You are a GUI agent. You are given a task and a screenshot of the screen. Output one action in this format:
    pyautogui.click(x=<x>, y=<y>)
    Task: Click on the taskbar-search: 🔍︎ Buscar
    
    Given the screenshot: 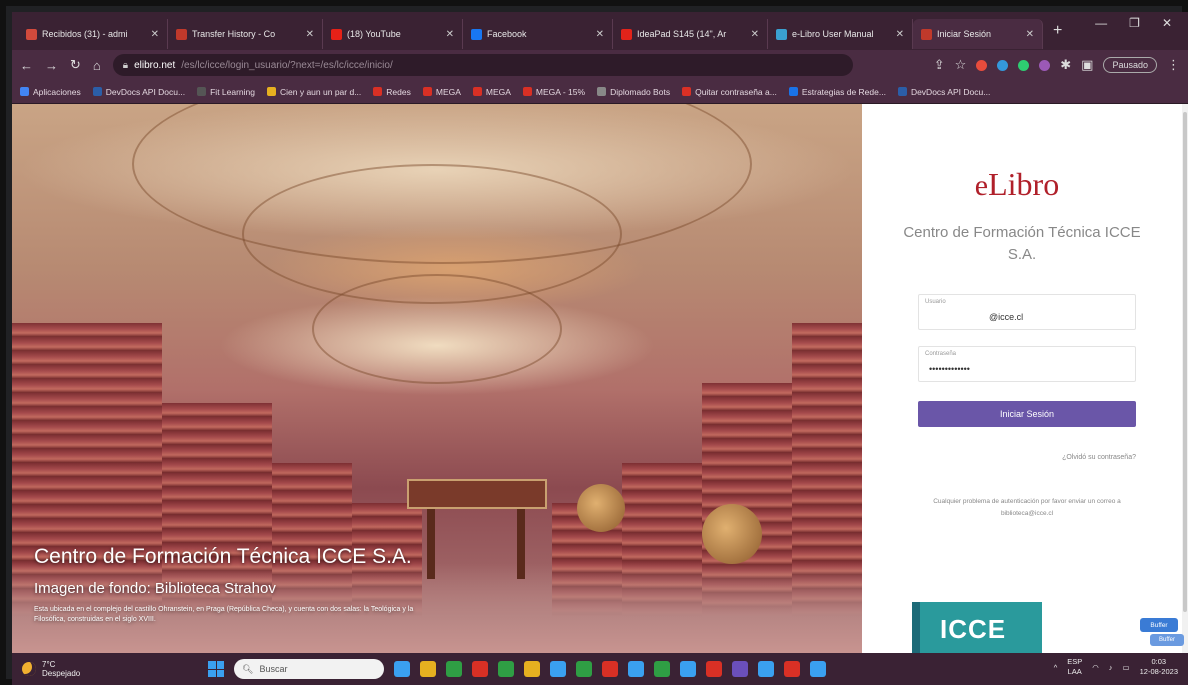 What is the action you would take?
    pyautogui.click(x=309, y=669)
    